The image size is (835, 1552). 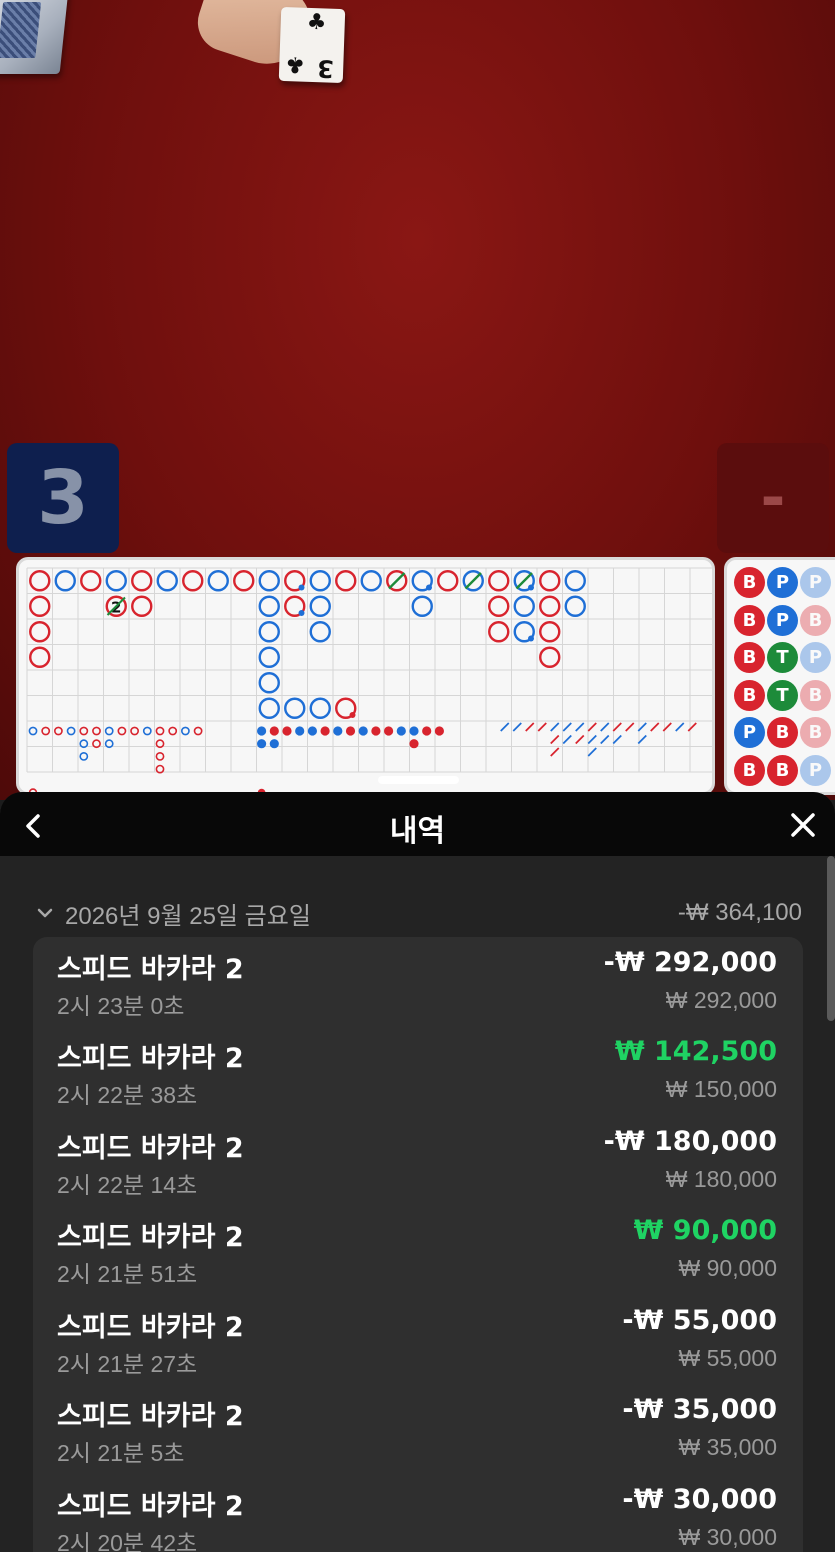 I want to click on entry-result: -₩ 180,000, so click(x=690, y=1141).